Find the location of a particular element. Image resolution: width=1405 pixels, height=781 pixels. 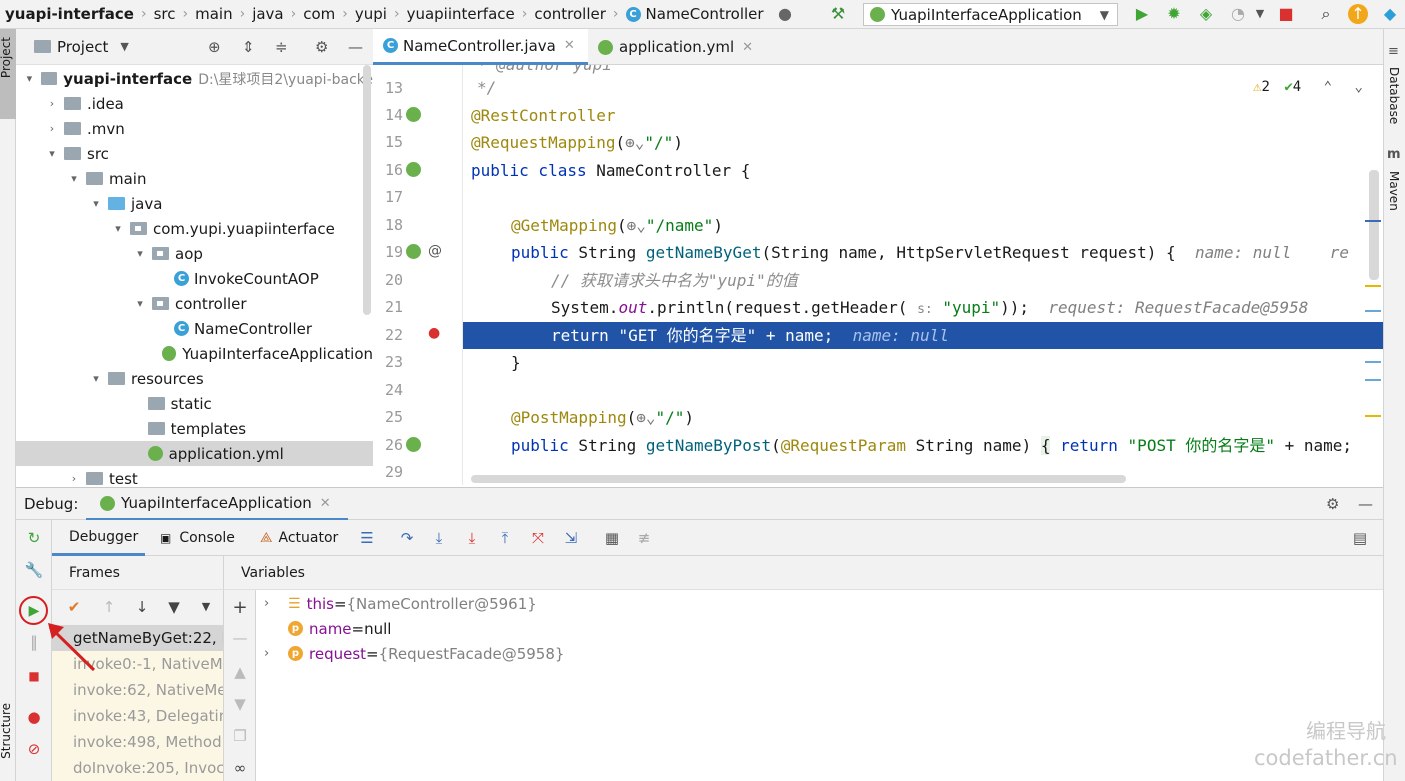

step-over-icon: ↷ is located at coordinates (407, 538).